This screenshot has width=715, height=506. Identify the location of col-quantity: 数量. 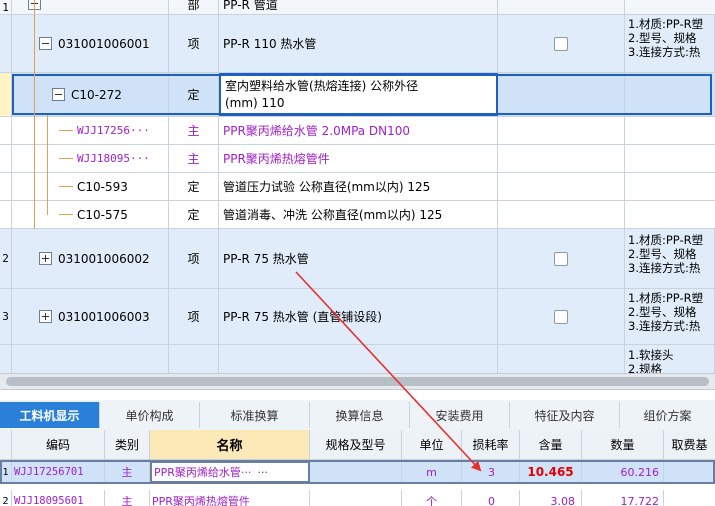
(623, 445).